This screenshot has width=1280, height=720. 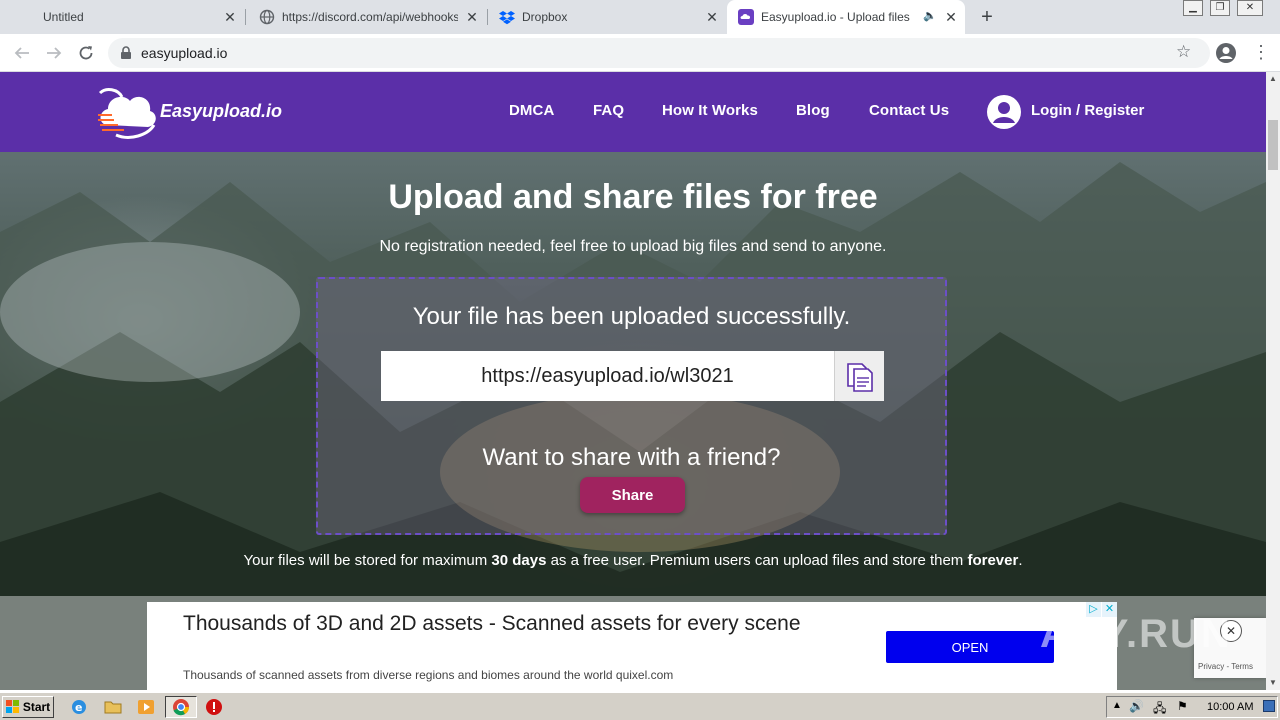 What do you see at coordinates (63, 17) in the screenshot?
I see `tab-title: Untitled` at bounding box center [63, 17].